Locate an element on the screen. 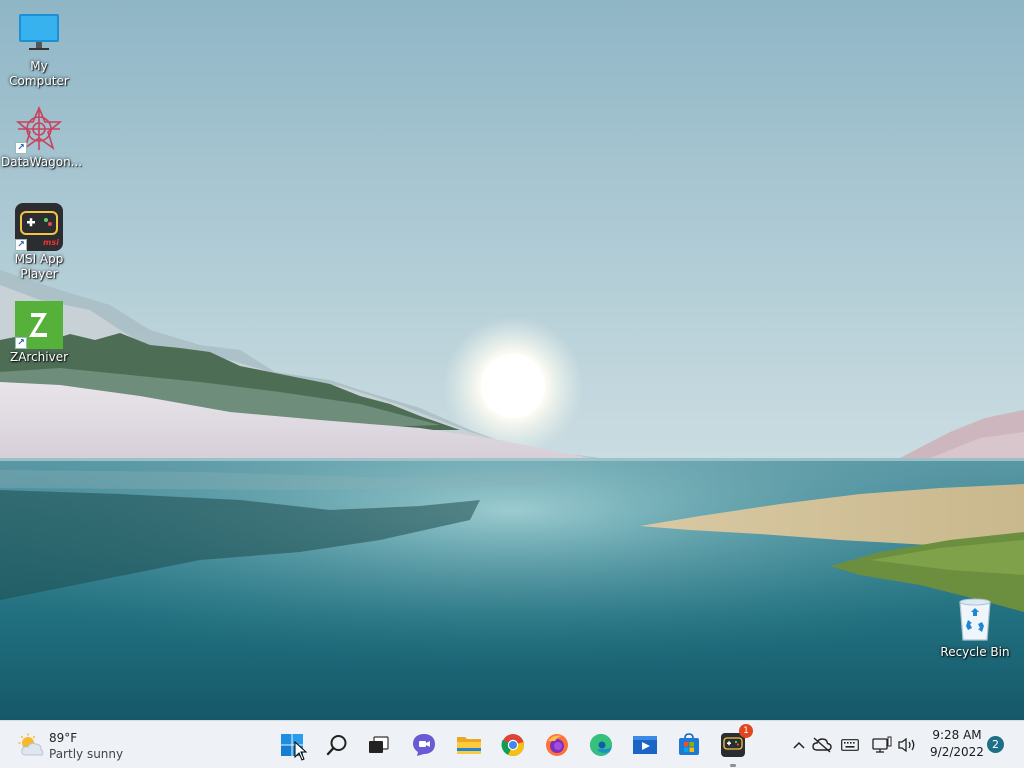 The image size is (1024, 768). msi-app-player-taskbar-button: 1 is located at coordinates (735, 745).